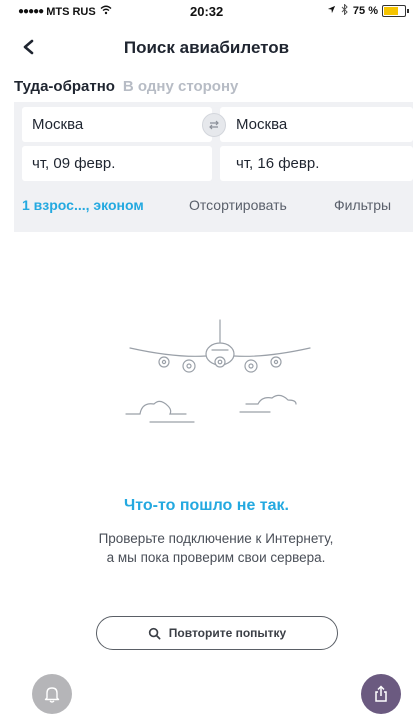  I want to click on signal-dots-icon: ●●●●●, so click(31, 11).